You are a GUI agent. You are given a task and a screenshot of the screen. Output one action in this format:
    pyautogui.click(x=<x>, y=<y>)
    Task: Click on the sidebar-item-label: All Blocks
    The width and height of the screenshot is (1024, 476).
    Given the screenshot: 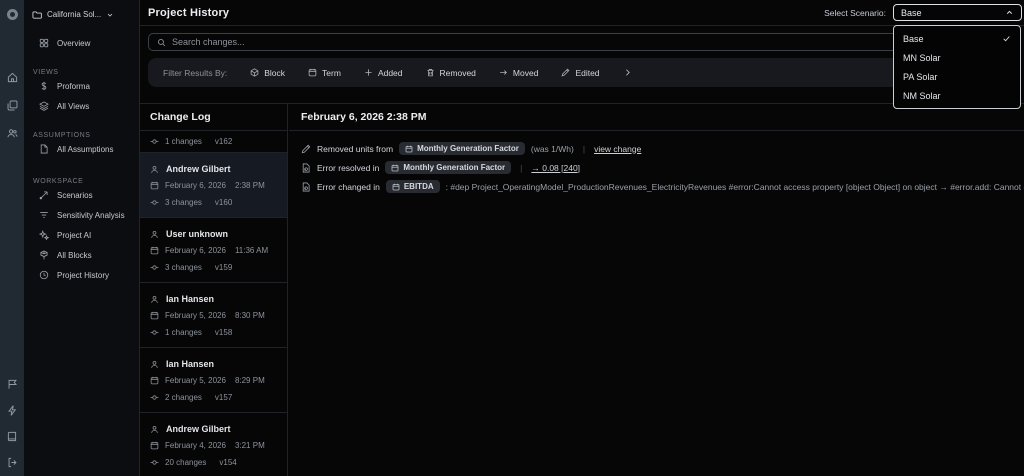 What is the action you would take?
    pyautogui.click(x=74, y=255)
    